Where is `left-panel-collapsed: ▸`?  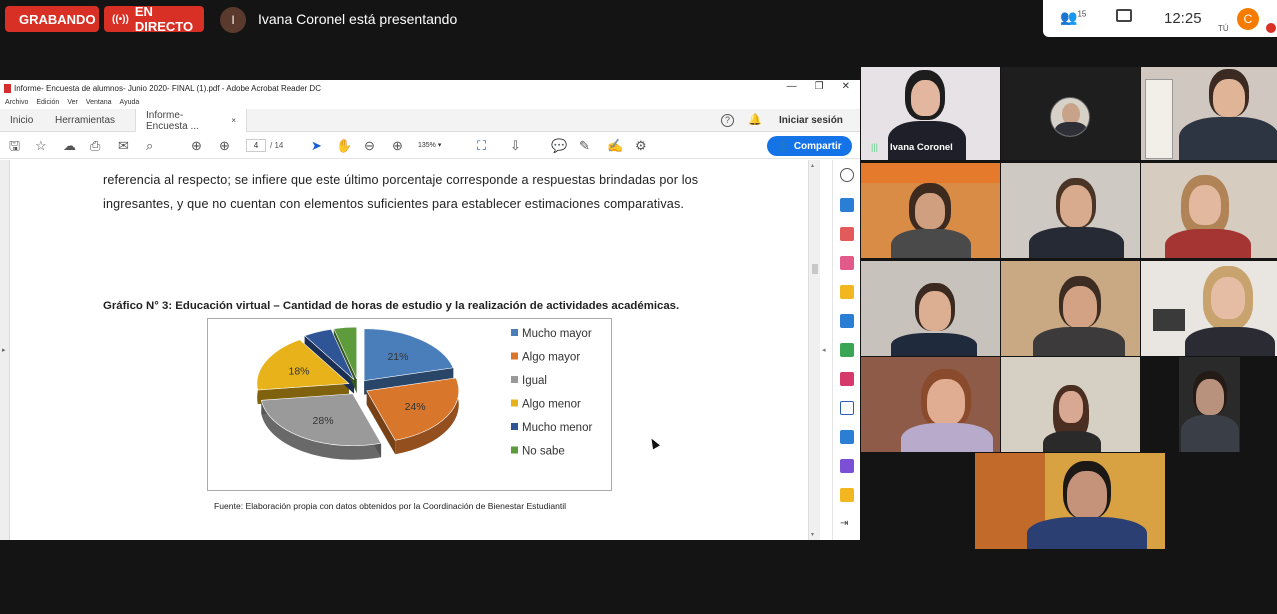
left-panel-collapsed: ▸ is located at coordinates (5, 350).